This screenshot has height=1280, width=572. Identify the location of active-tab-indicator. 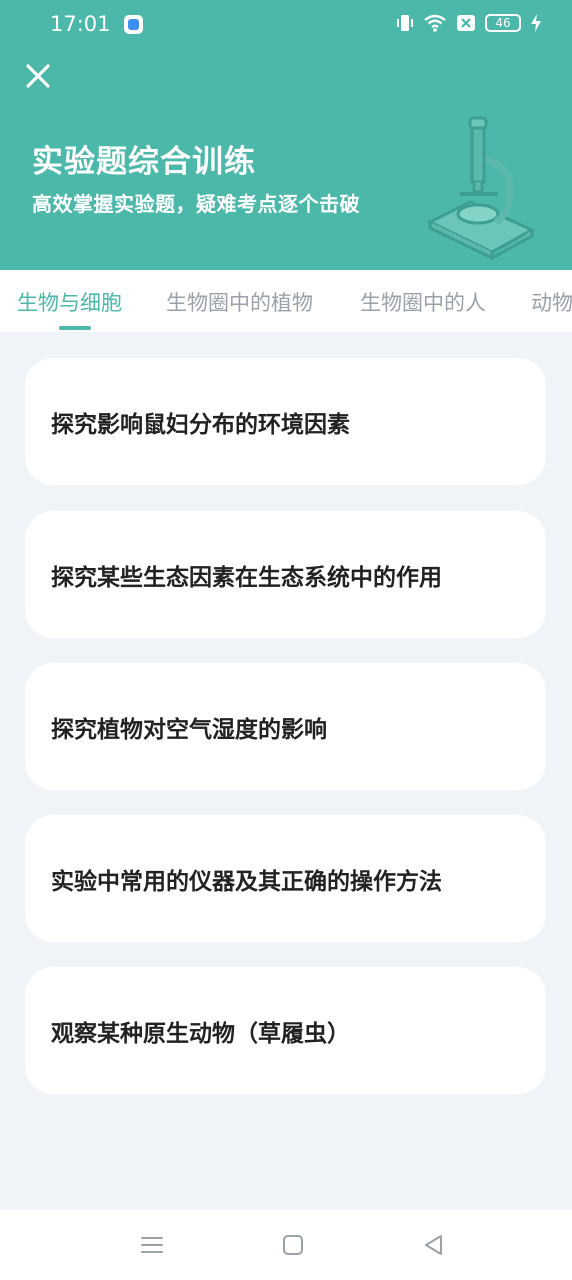
(75, 328).